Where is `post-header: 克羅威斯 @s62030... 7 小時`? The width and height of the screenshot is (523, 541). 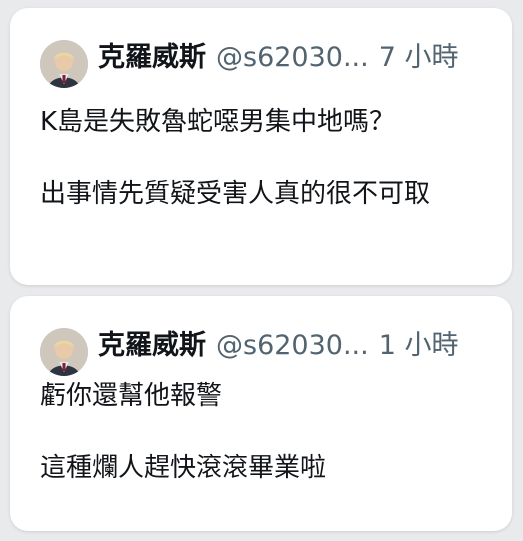
post-header: 克羅威斯 @s62030... 7 小時 is located at coordinates (268, 65).